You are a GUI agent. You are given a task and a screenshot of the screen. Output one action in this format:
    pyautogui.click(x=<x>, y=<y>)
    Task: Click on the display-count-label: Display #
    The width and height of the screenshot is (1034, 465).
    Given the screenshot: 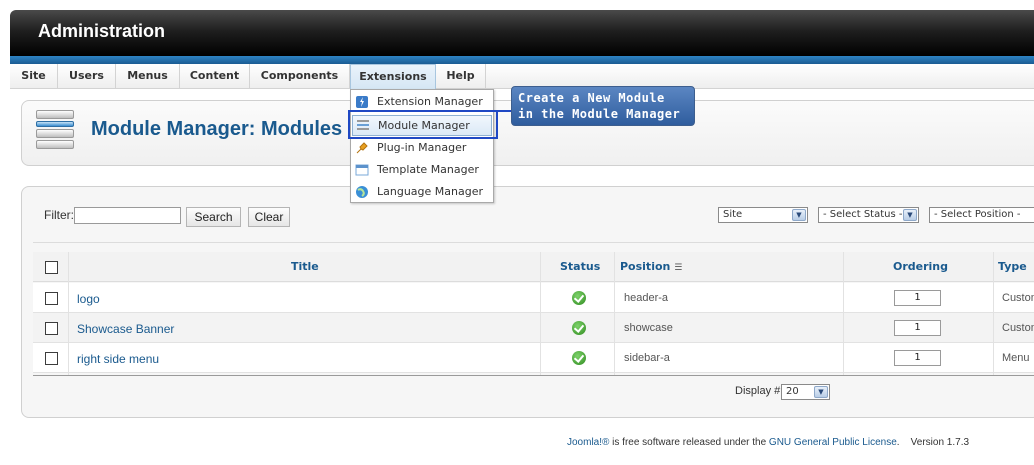 What is the action you would take?
    pyautogui.click(x=758, y=391)
    